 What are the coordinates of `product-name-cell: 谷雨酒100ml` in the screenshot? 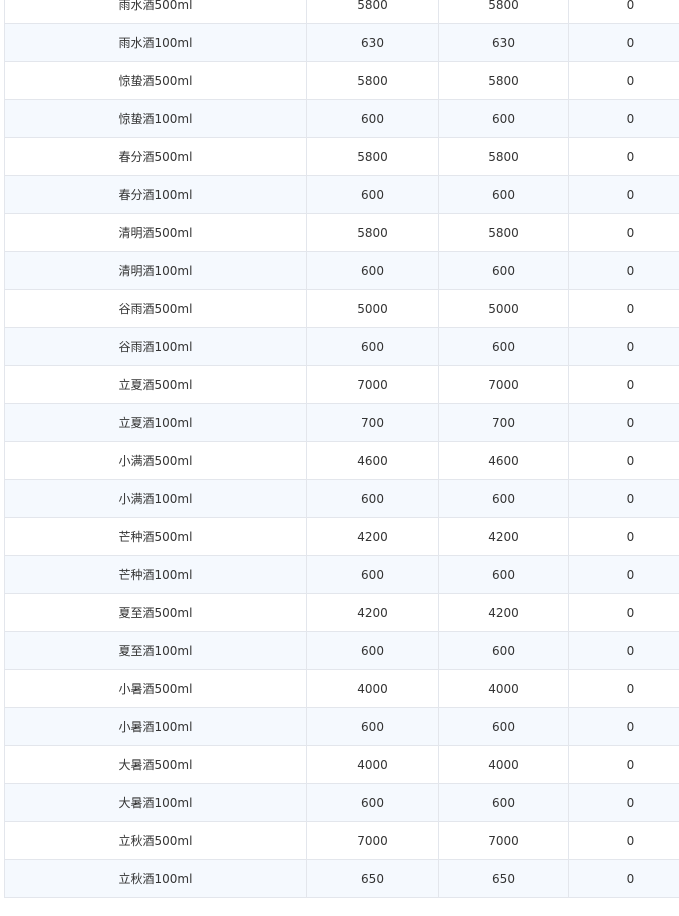 It's located at (155, 346).